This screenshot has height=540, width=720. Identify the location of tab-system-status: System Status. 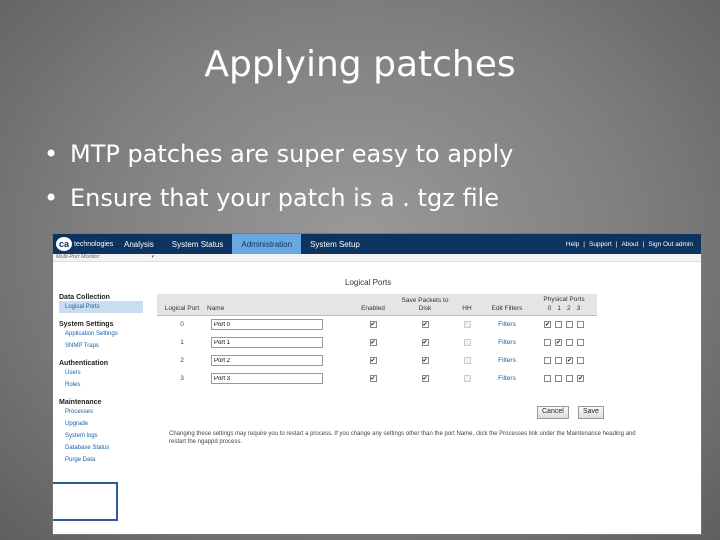
(198, 244).